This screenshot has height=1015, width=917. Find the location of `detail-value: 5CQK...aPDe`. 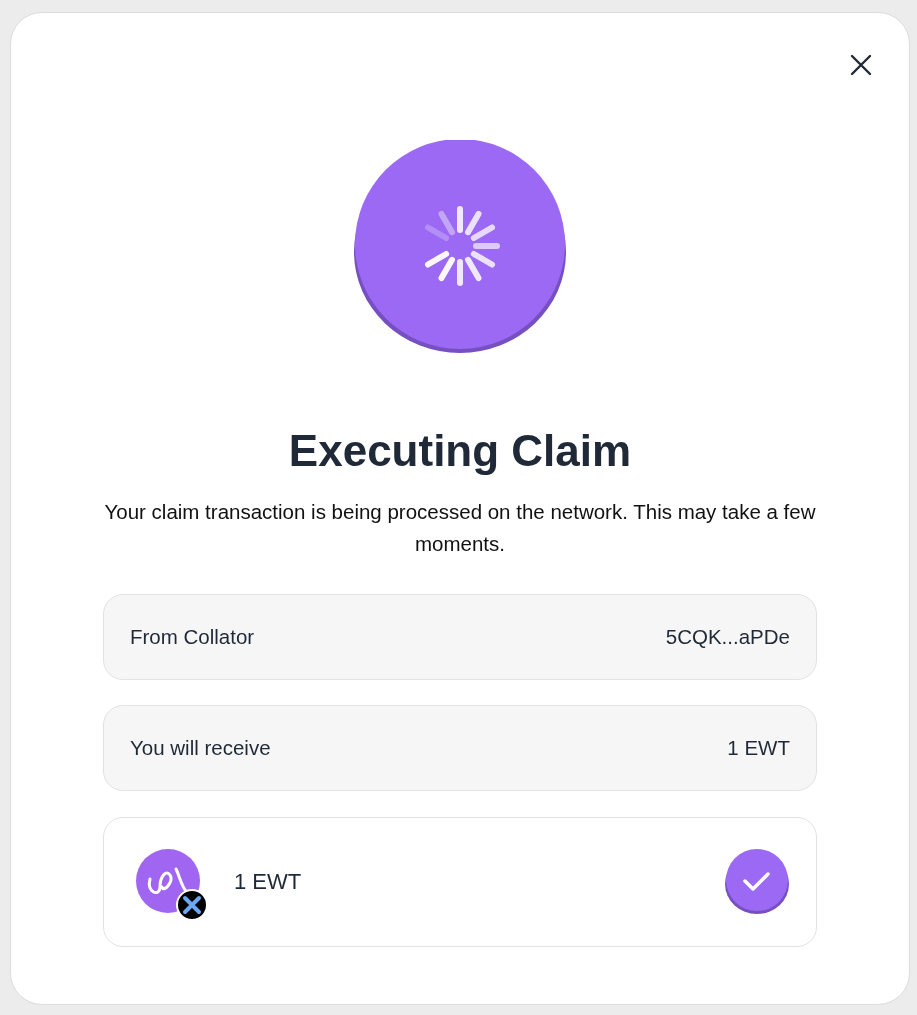

detail-value: 5CQK...aPDe is located at coordinates (727, 637).